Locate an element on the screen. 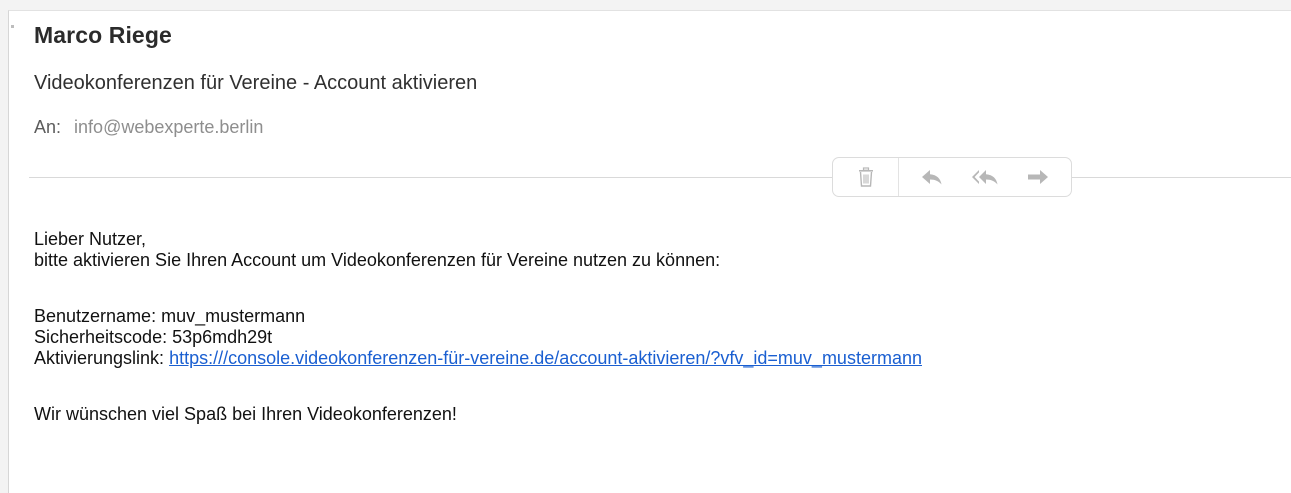 The image size is (1291, 493). header-divider is located at coordinates (660, 177).